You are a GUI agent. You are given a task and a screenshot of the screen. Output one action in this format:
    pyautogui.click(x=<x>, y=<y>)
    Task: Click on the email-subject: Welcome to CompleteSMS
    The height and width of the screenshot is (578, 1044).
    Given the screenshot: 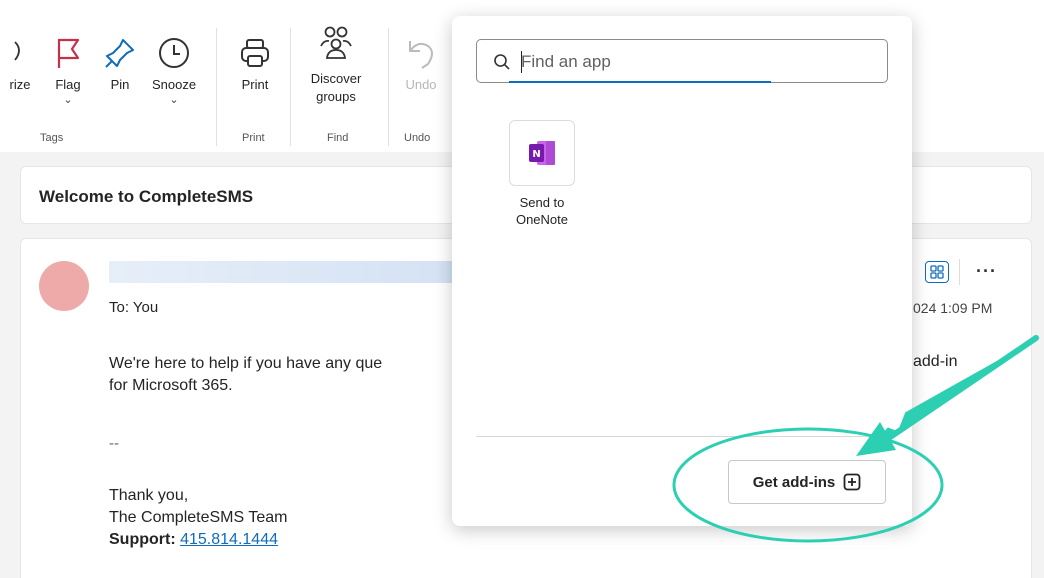 What is the action you would take?
    pyautogui.click(x=146, y=196)
    